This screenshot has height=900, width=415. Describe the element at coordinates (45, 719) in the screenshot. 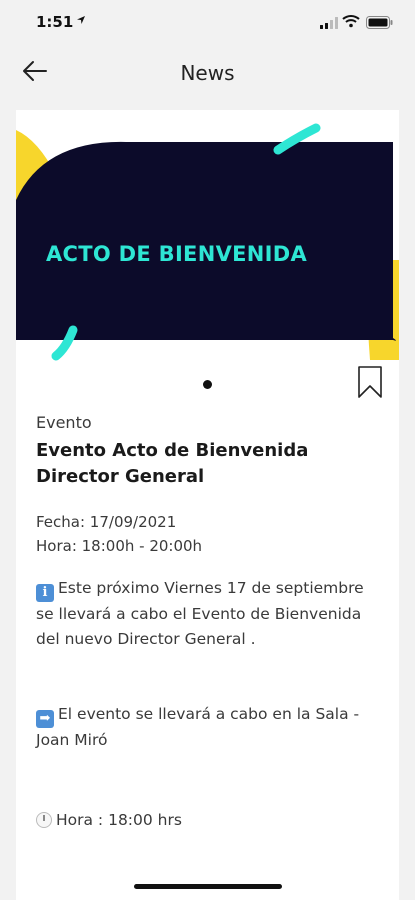

I see `right-arrow-icon: ➡` at that location.